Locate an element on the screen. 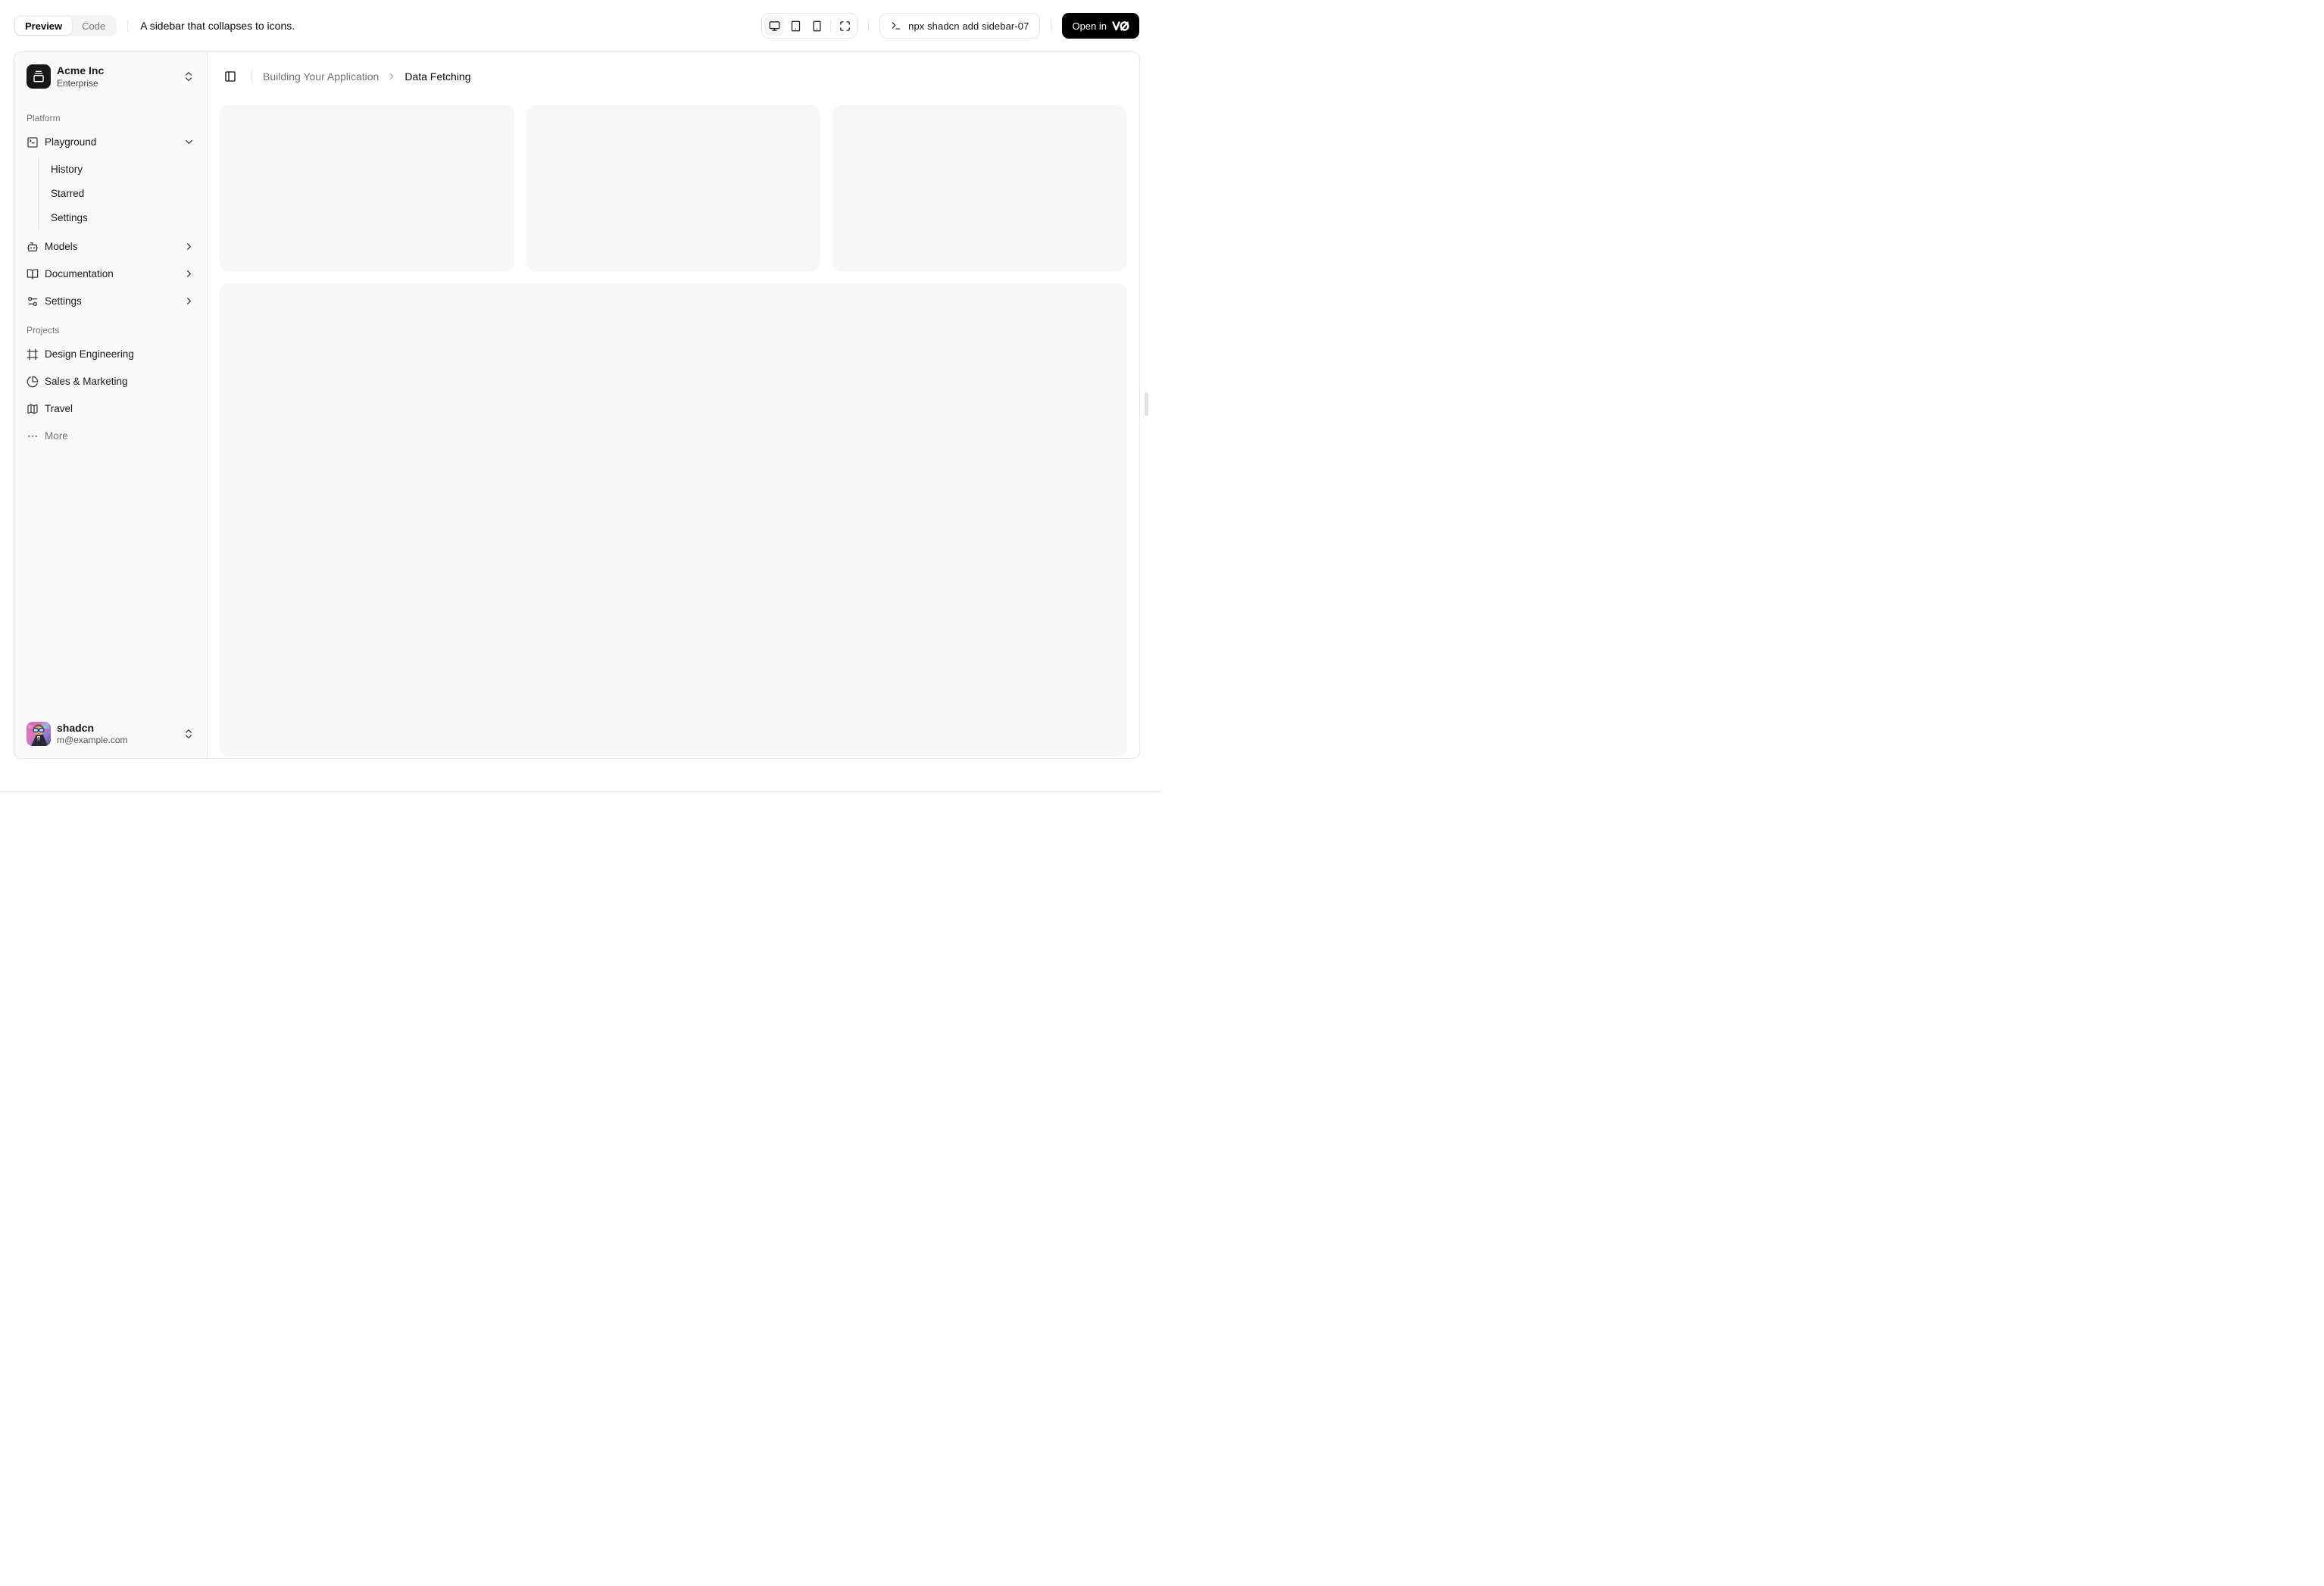 This screenshot has width=2324, height=1586. desktop-view-button is located at coordinates (774, 26).